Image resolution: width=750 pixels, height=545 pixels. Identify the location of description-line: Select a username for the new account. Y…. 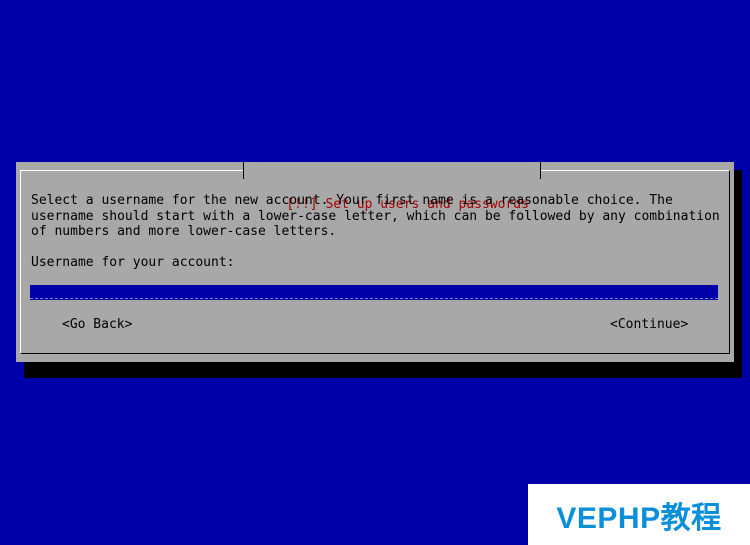
(352, 200).